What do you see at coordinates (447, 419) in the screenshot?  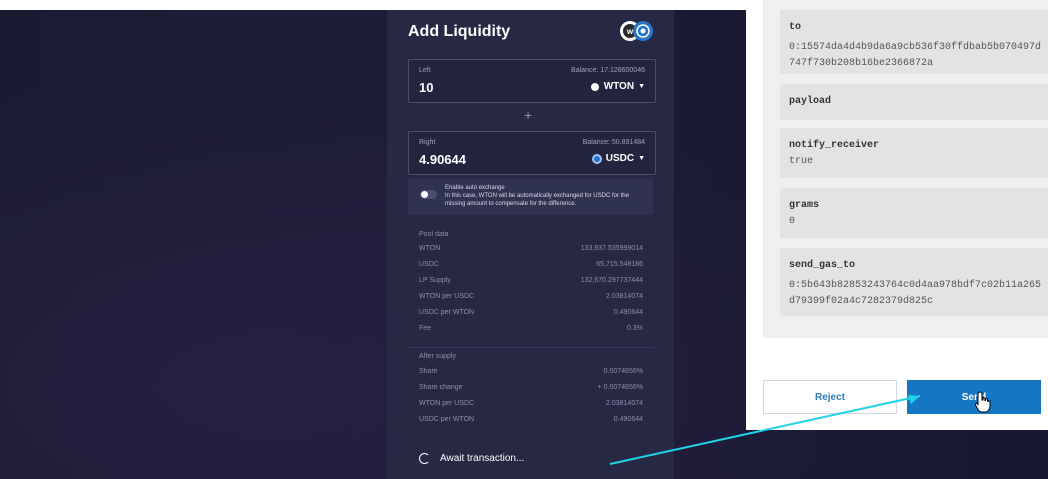 I see `after-supply-row-label: USDC per WTON` at bounding box center [447, 419].